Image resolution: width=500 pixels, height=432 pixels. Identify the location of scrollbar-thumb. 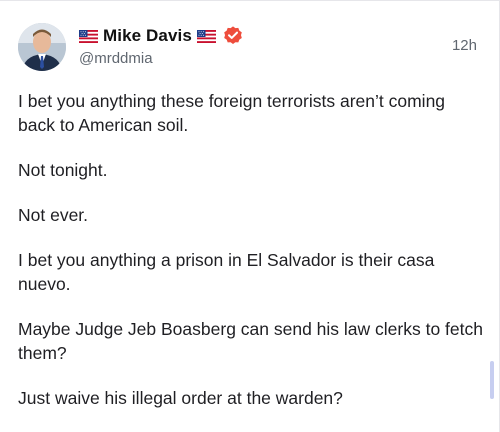
(492, 380).